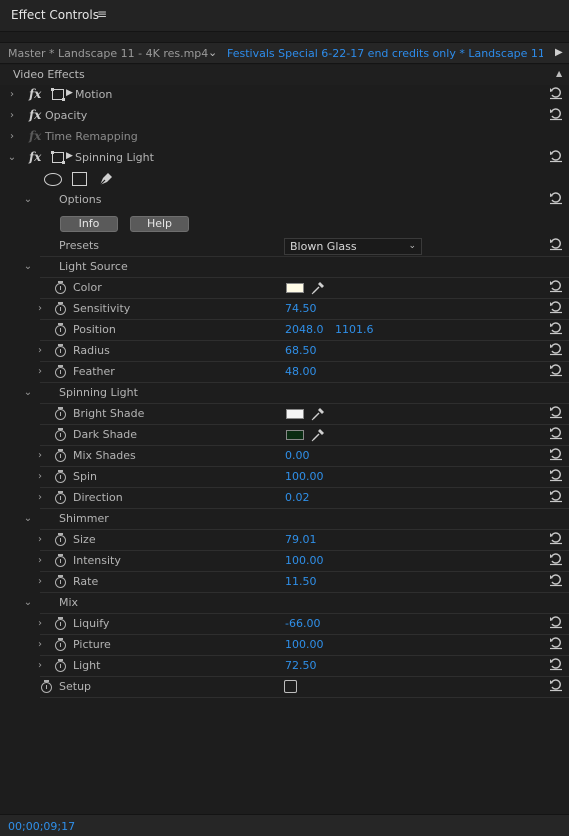  I want to click on param-value: 79.01, so click(301, 539).